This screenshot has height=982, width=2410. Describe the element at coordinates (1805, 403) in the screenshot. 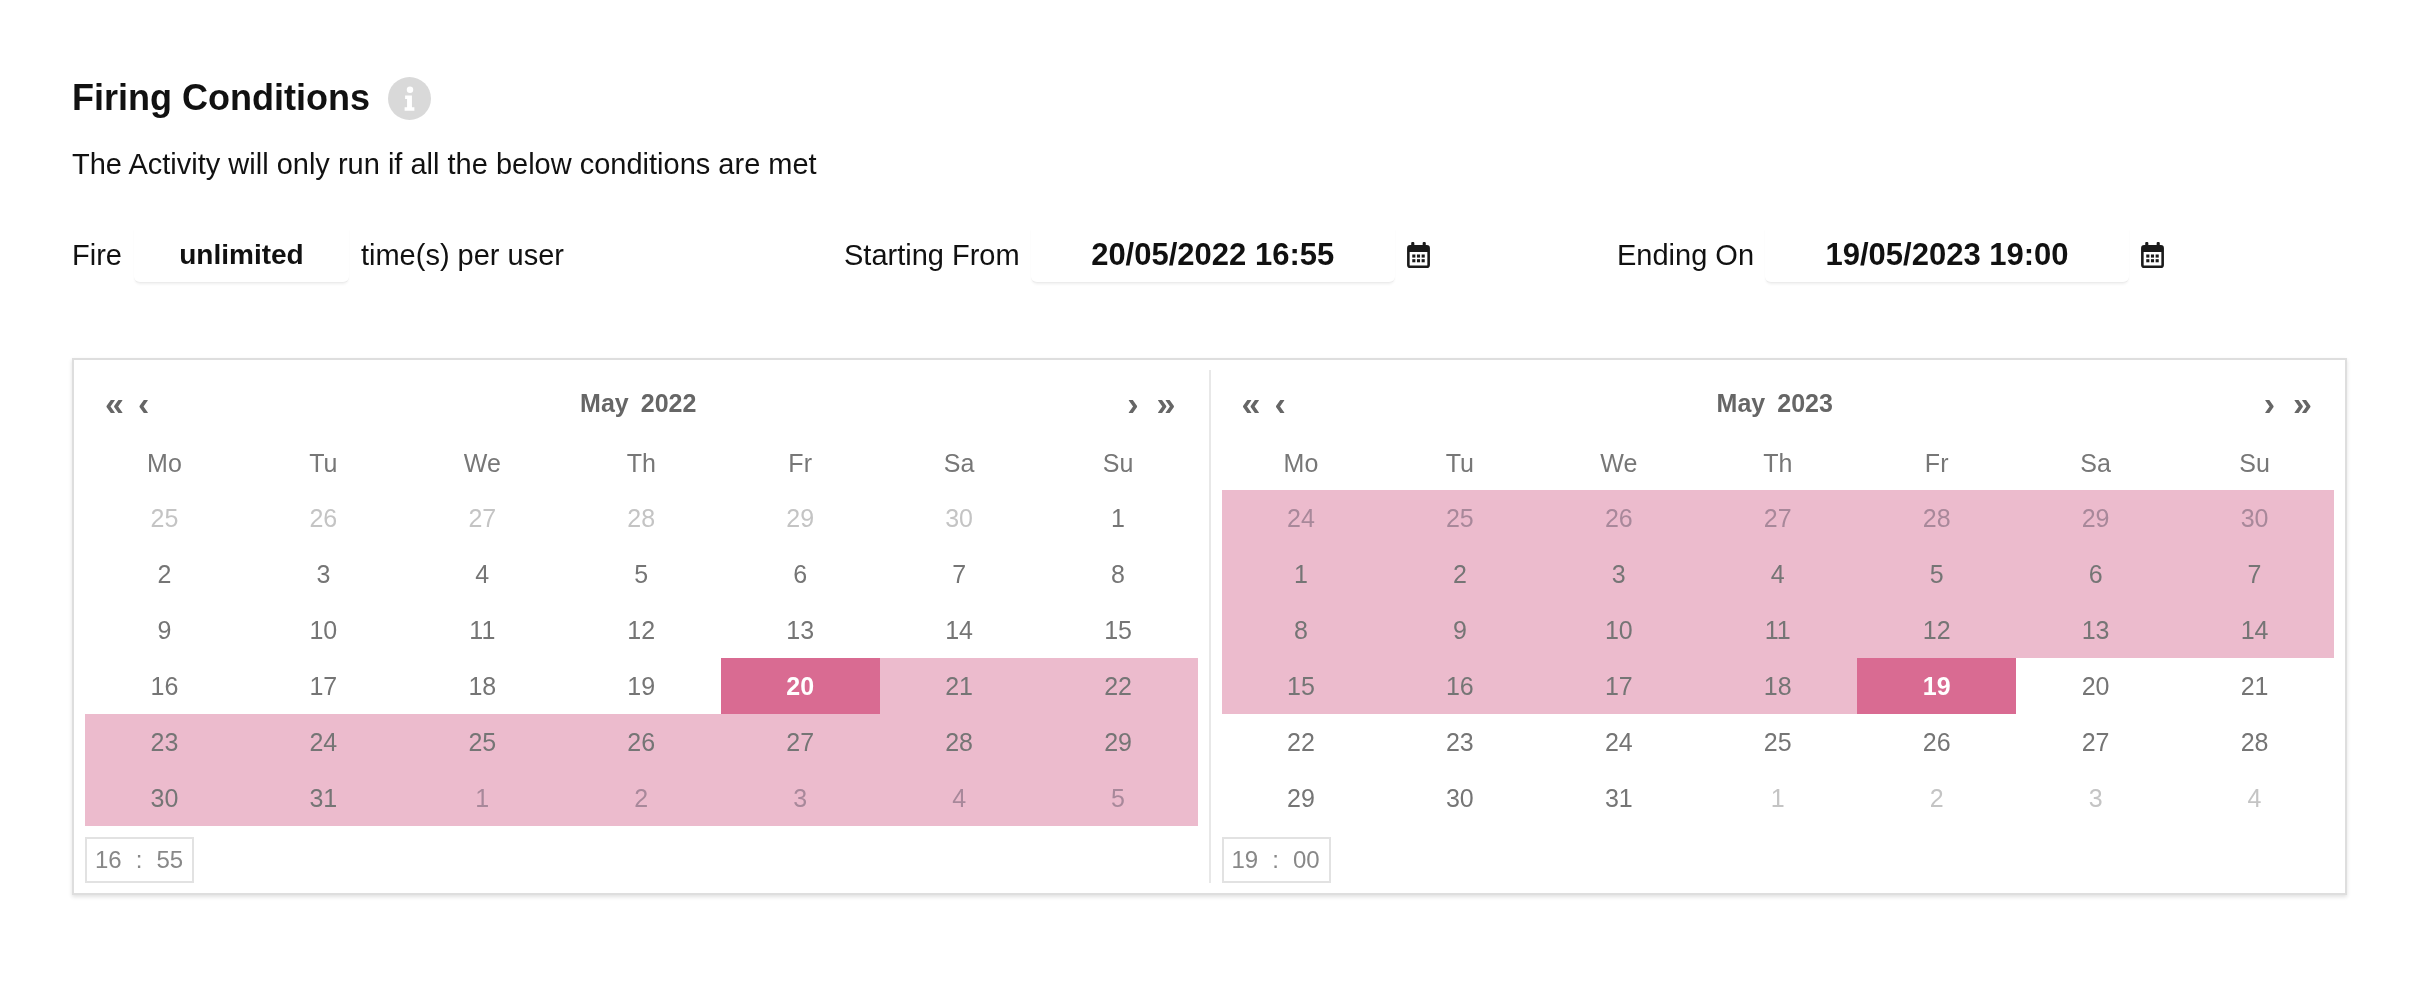

I see `year-button: 2023` at that location.